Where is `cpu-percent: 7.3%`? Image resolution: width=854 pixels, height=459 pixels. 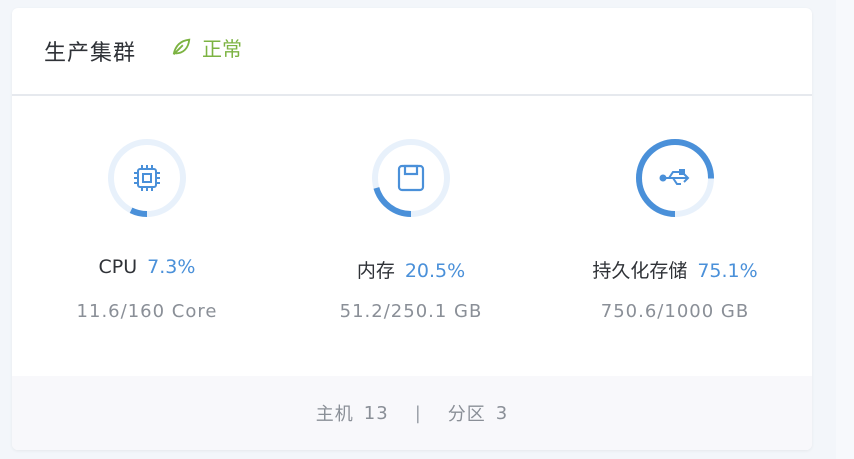
cpu-percent: 7.3% is located at coordinates (171, 267).